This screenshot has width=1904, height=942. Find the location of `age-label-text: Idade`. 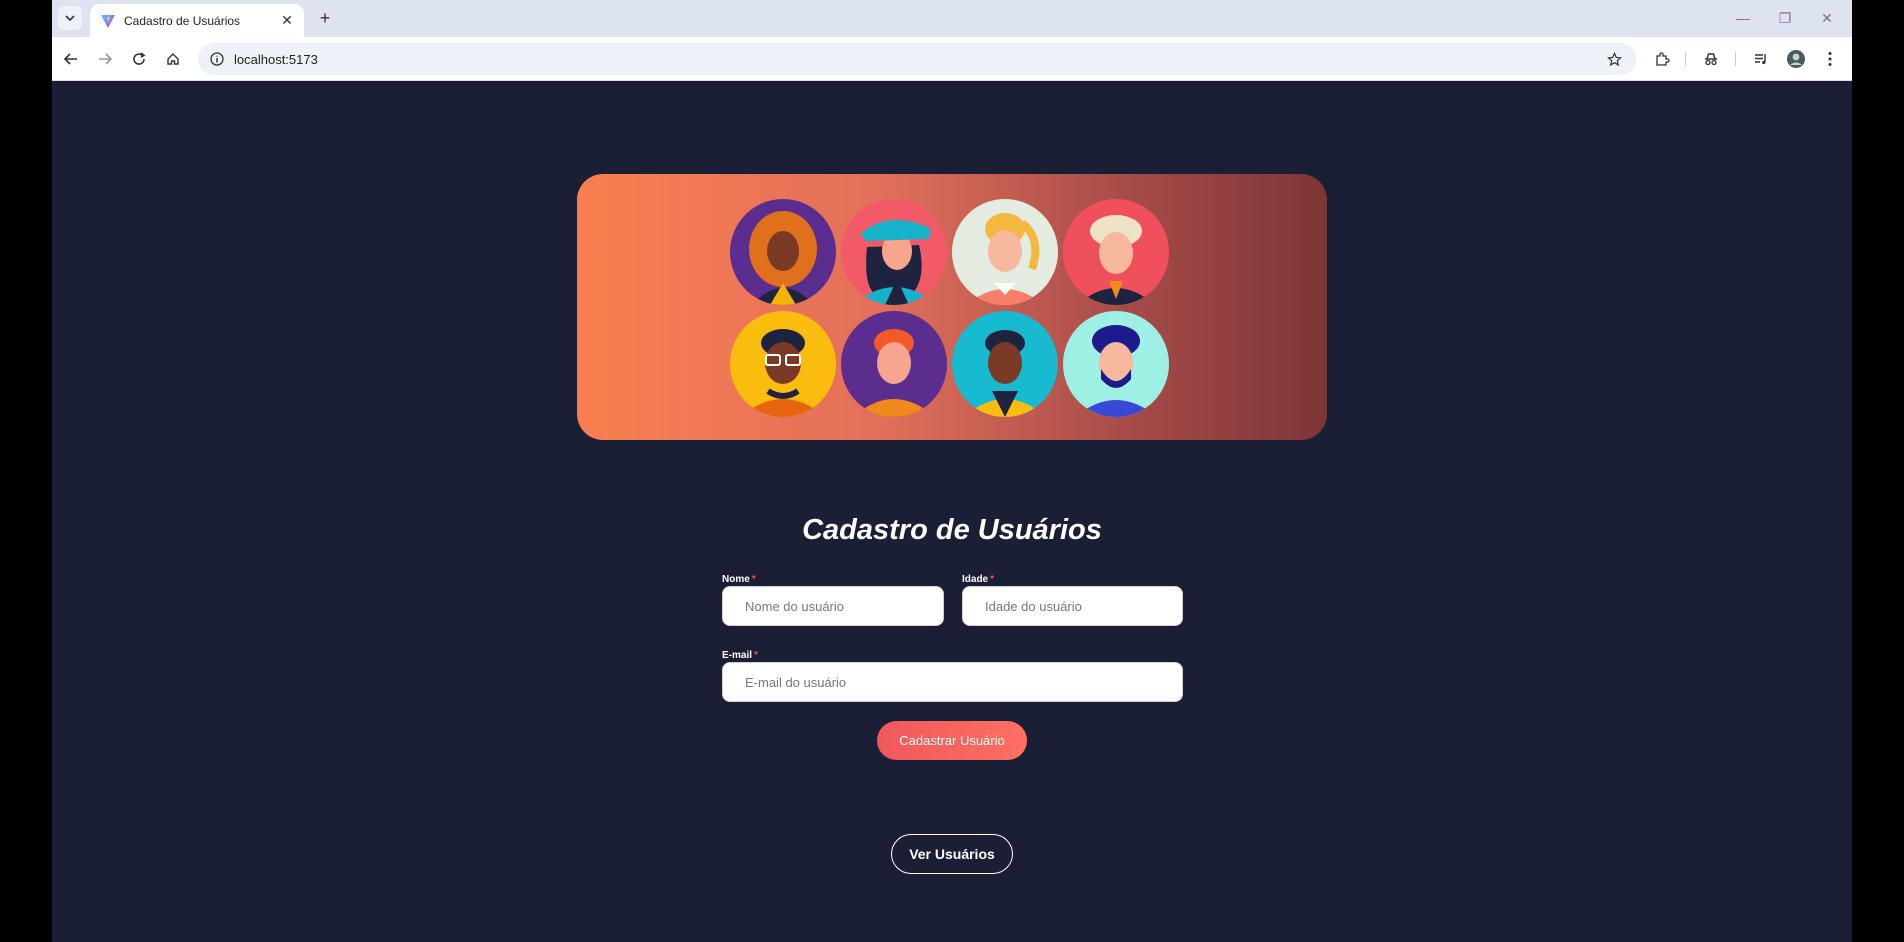

age-label-text: Idade is located at coordinates (975, 579).